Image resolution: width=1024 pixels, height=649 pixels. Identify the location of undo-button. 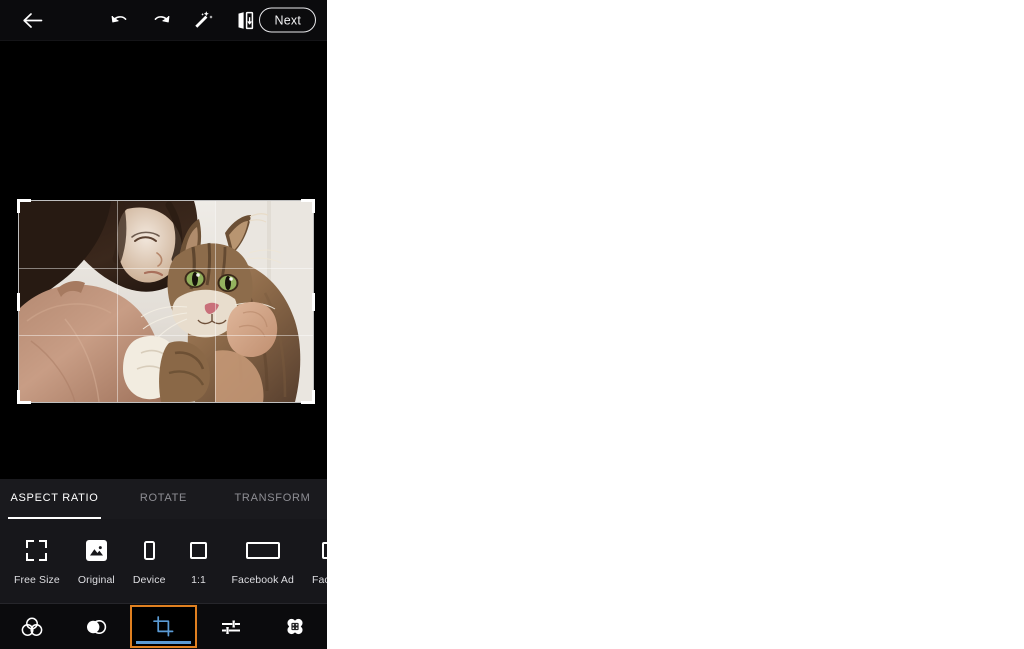
(119, 20).